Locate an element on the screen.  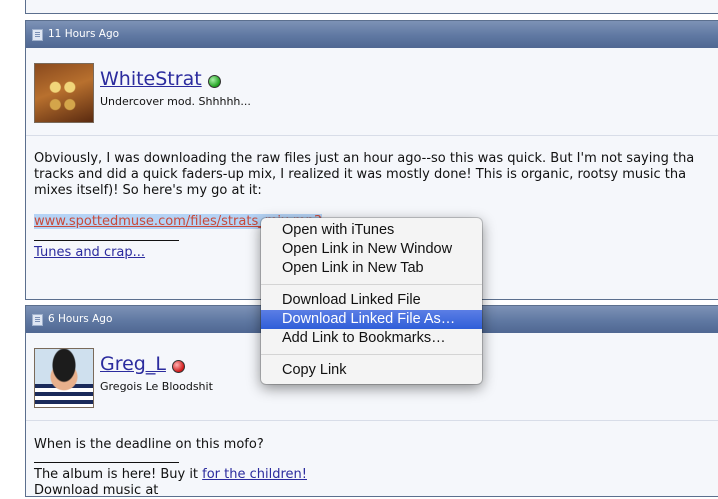
signature-link: for the children! is located at coordinates (254, 474).